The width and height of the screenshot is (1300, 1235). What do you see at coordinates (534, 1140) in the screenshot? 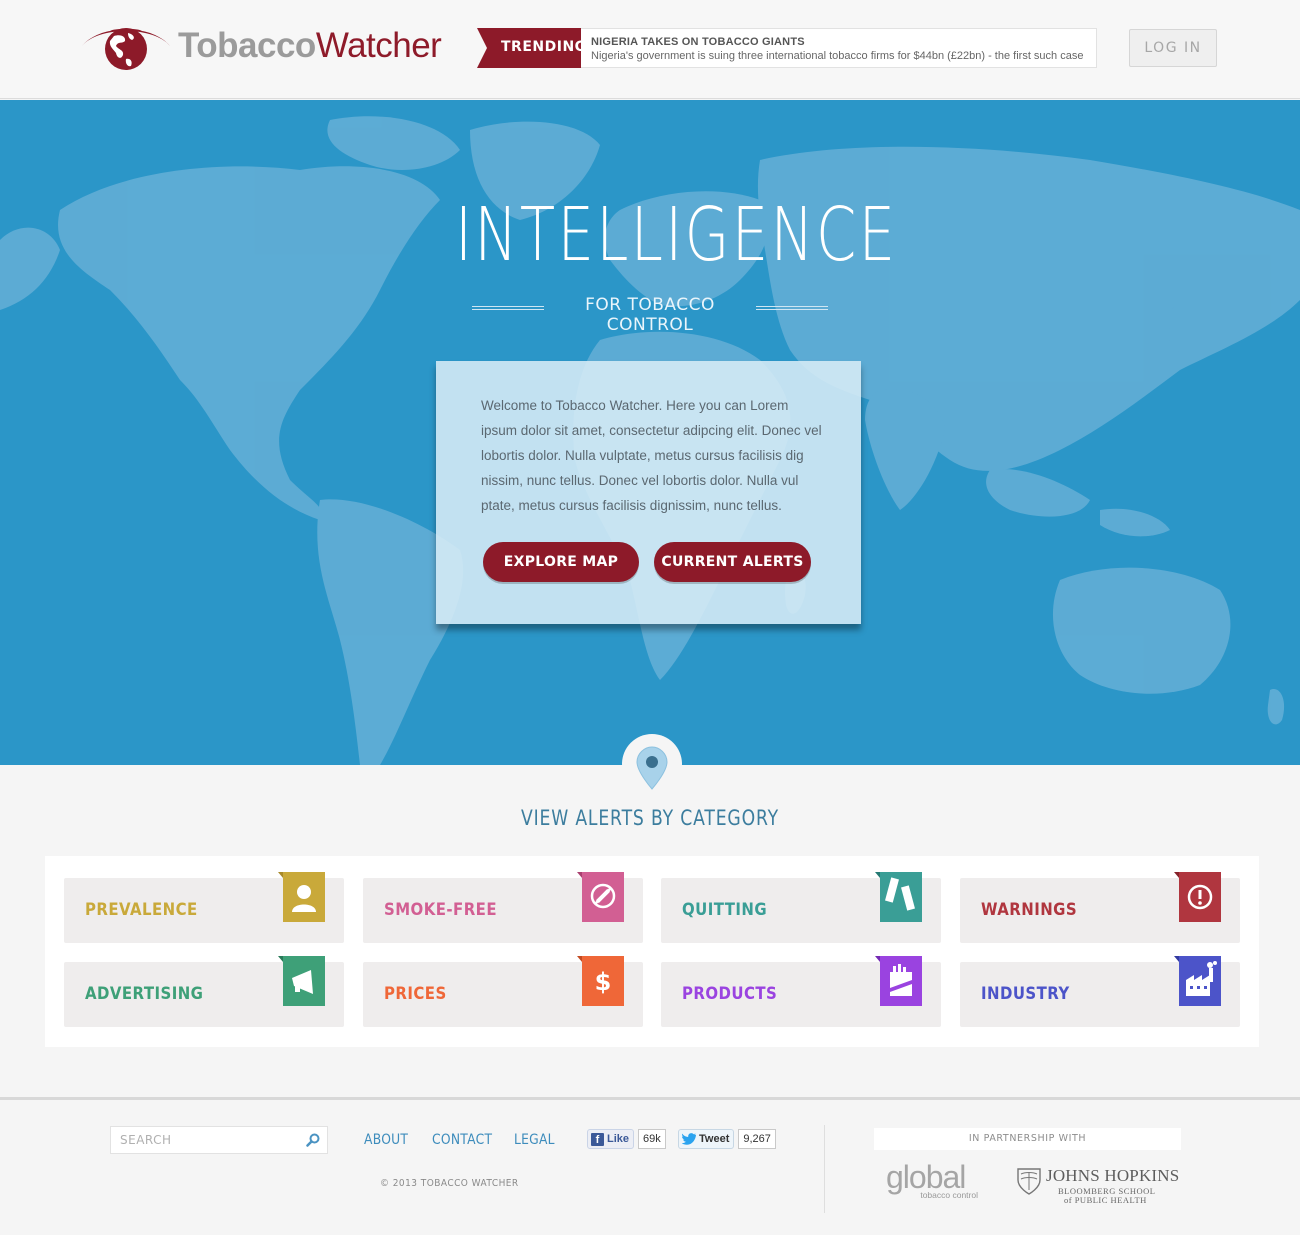
I see `legal-link: LEGAL` at bounding box center [534, 1140].